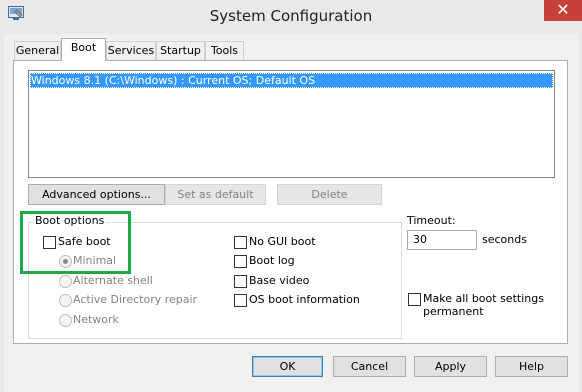  What do you see at coordinates (580, 213) in the screenshot?
I see `window-frame-right` at bounding box center [580, 213].